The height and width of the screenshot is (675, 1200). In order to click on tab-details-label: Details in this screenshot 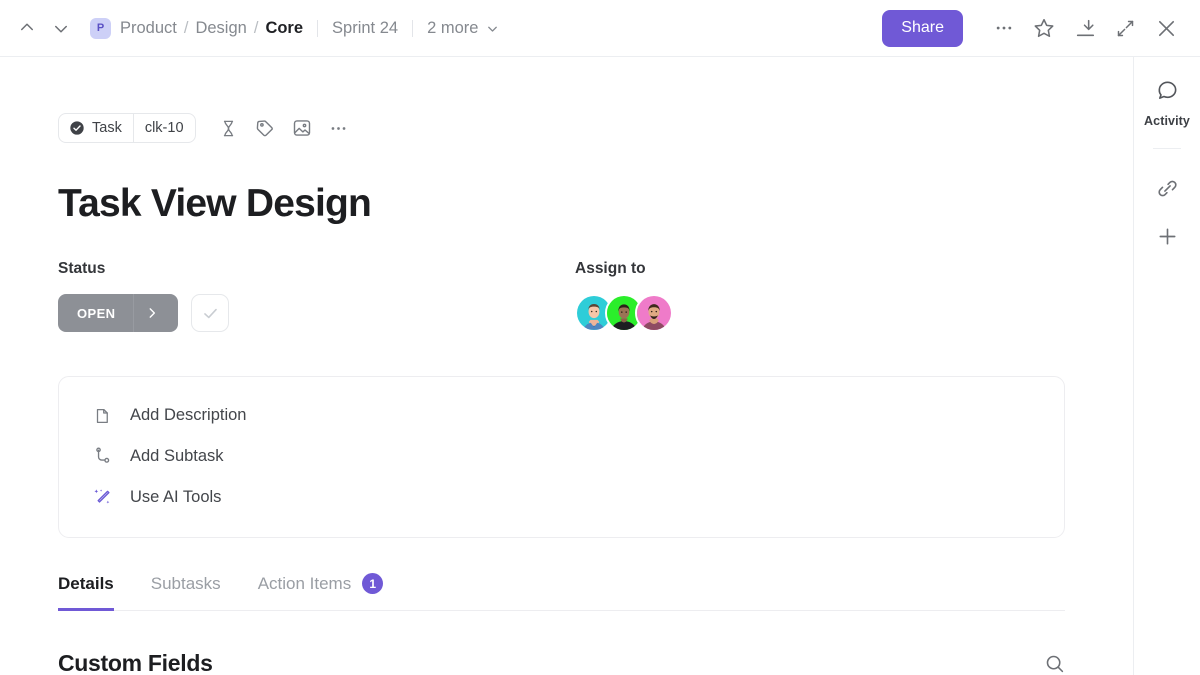, I will do `click(86, 583)`.